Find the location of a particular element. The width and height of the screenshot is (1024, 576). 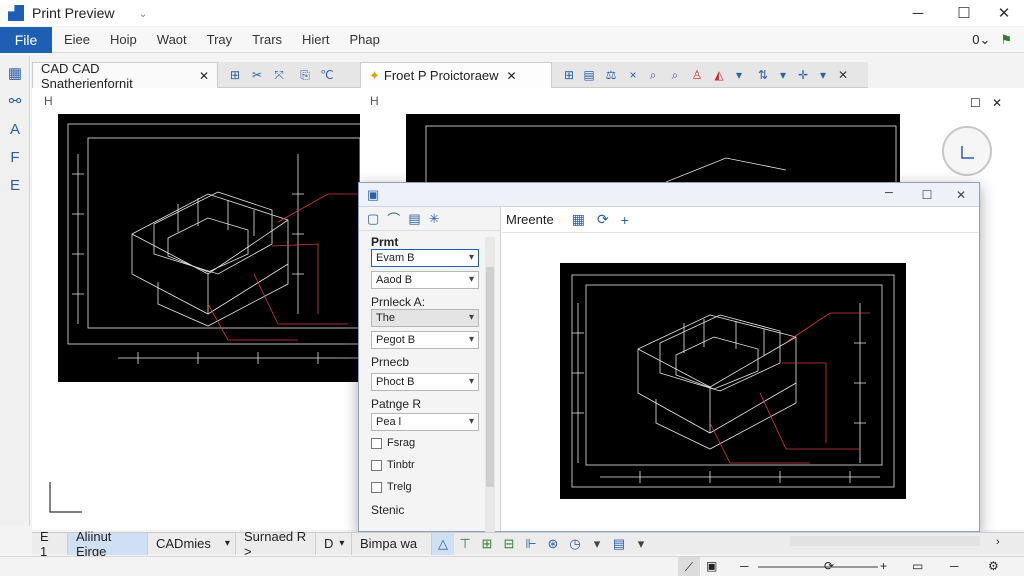

zoom-in-icon: ⌕ is located at coordinates (653, 75).